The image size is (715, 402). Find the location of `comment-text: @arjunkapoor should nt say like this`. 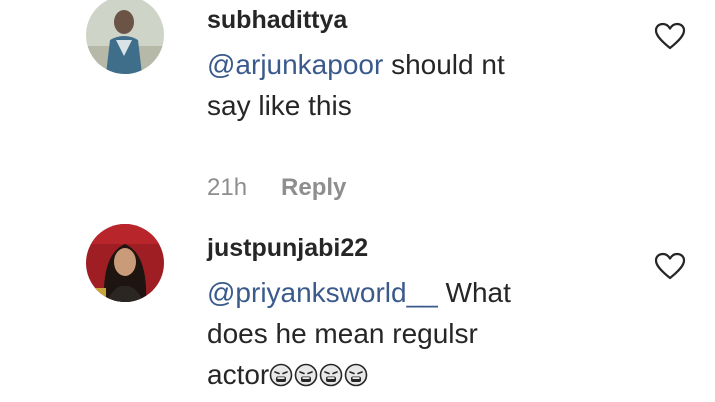

comment-text: @arjunkapoor should nt say like this is located at coordinates (407, 85).